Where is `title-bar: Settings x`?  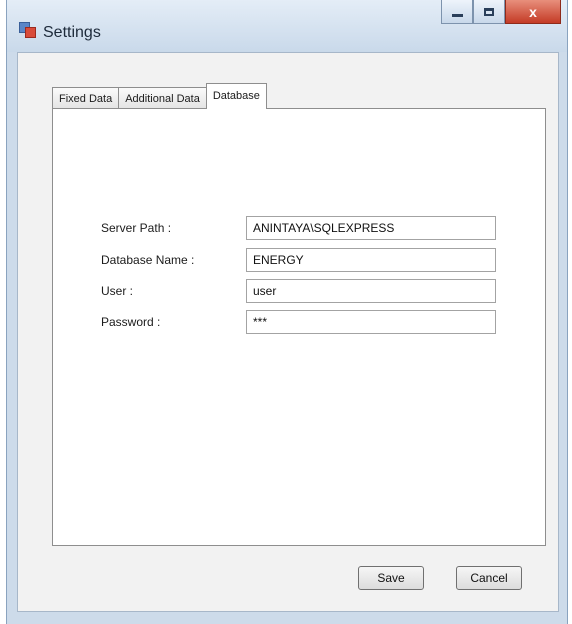 title-bar: Settings x is located at coordinates (287, 26).